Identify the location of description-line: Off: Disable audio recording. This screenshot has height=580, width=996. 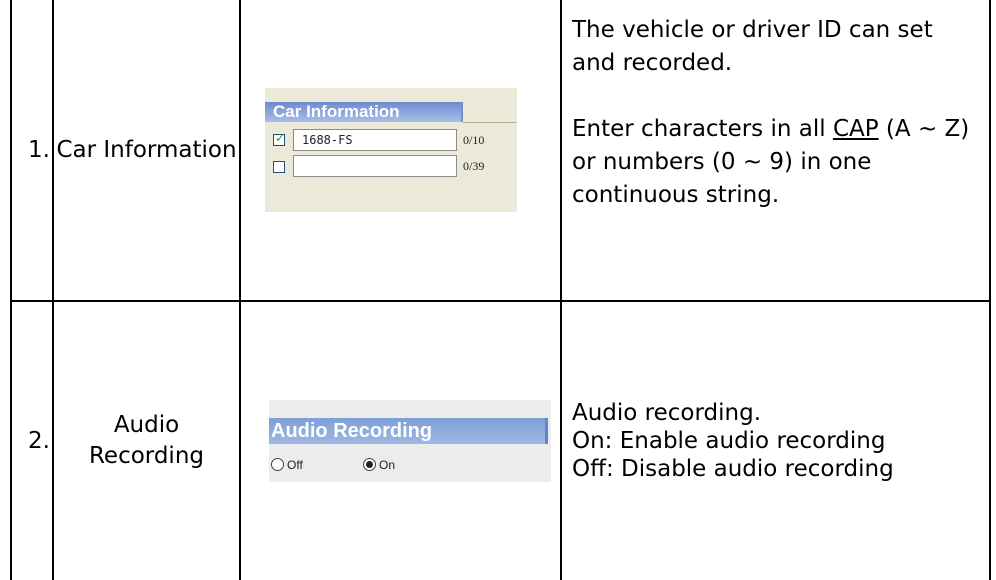
(733, 469).